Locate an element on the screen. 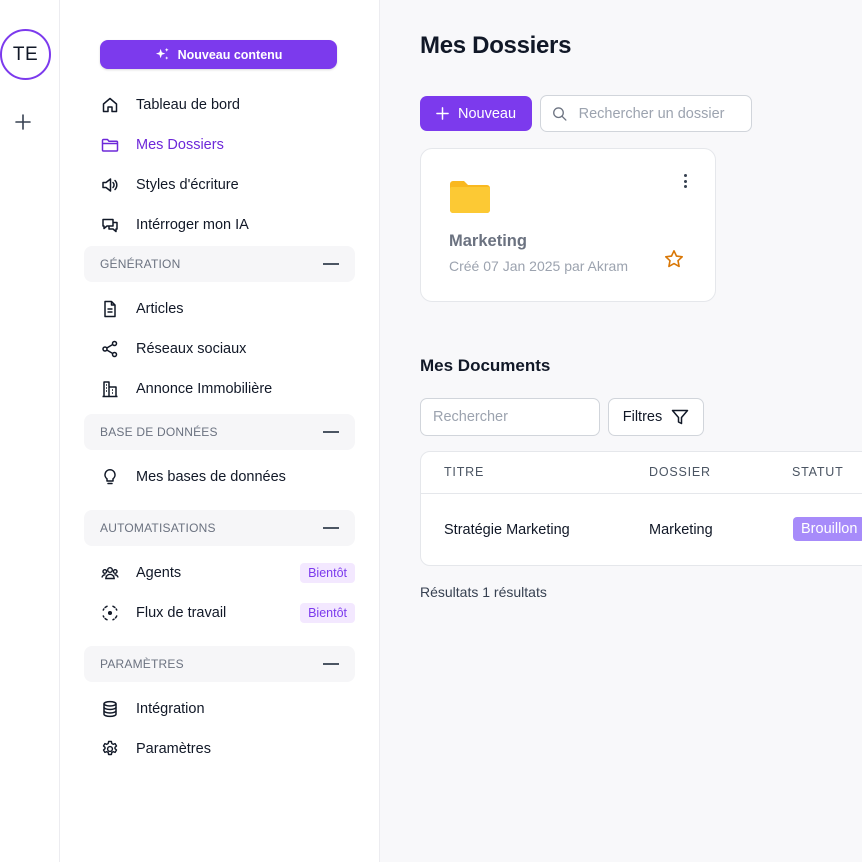 This screenshot has width=862, height=862. nav-item-dashboard: Tableau de bord is located at coordinates (227, 105).